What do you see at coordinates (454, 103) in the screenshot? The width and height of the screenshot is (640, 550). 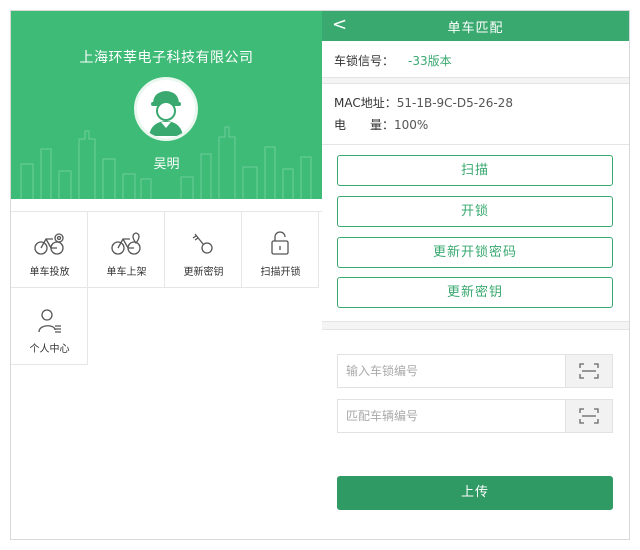 I see `mac-value: 51-1B-9C-D5-26-28` at bounding box center [454, 103].